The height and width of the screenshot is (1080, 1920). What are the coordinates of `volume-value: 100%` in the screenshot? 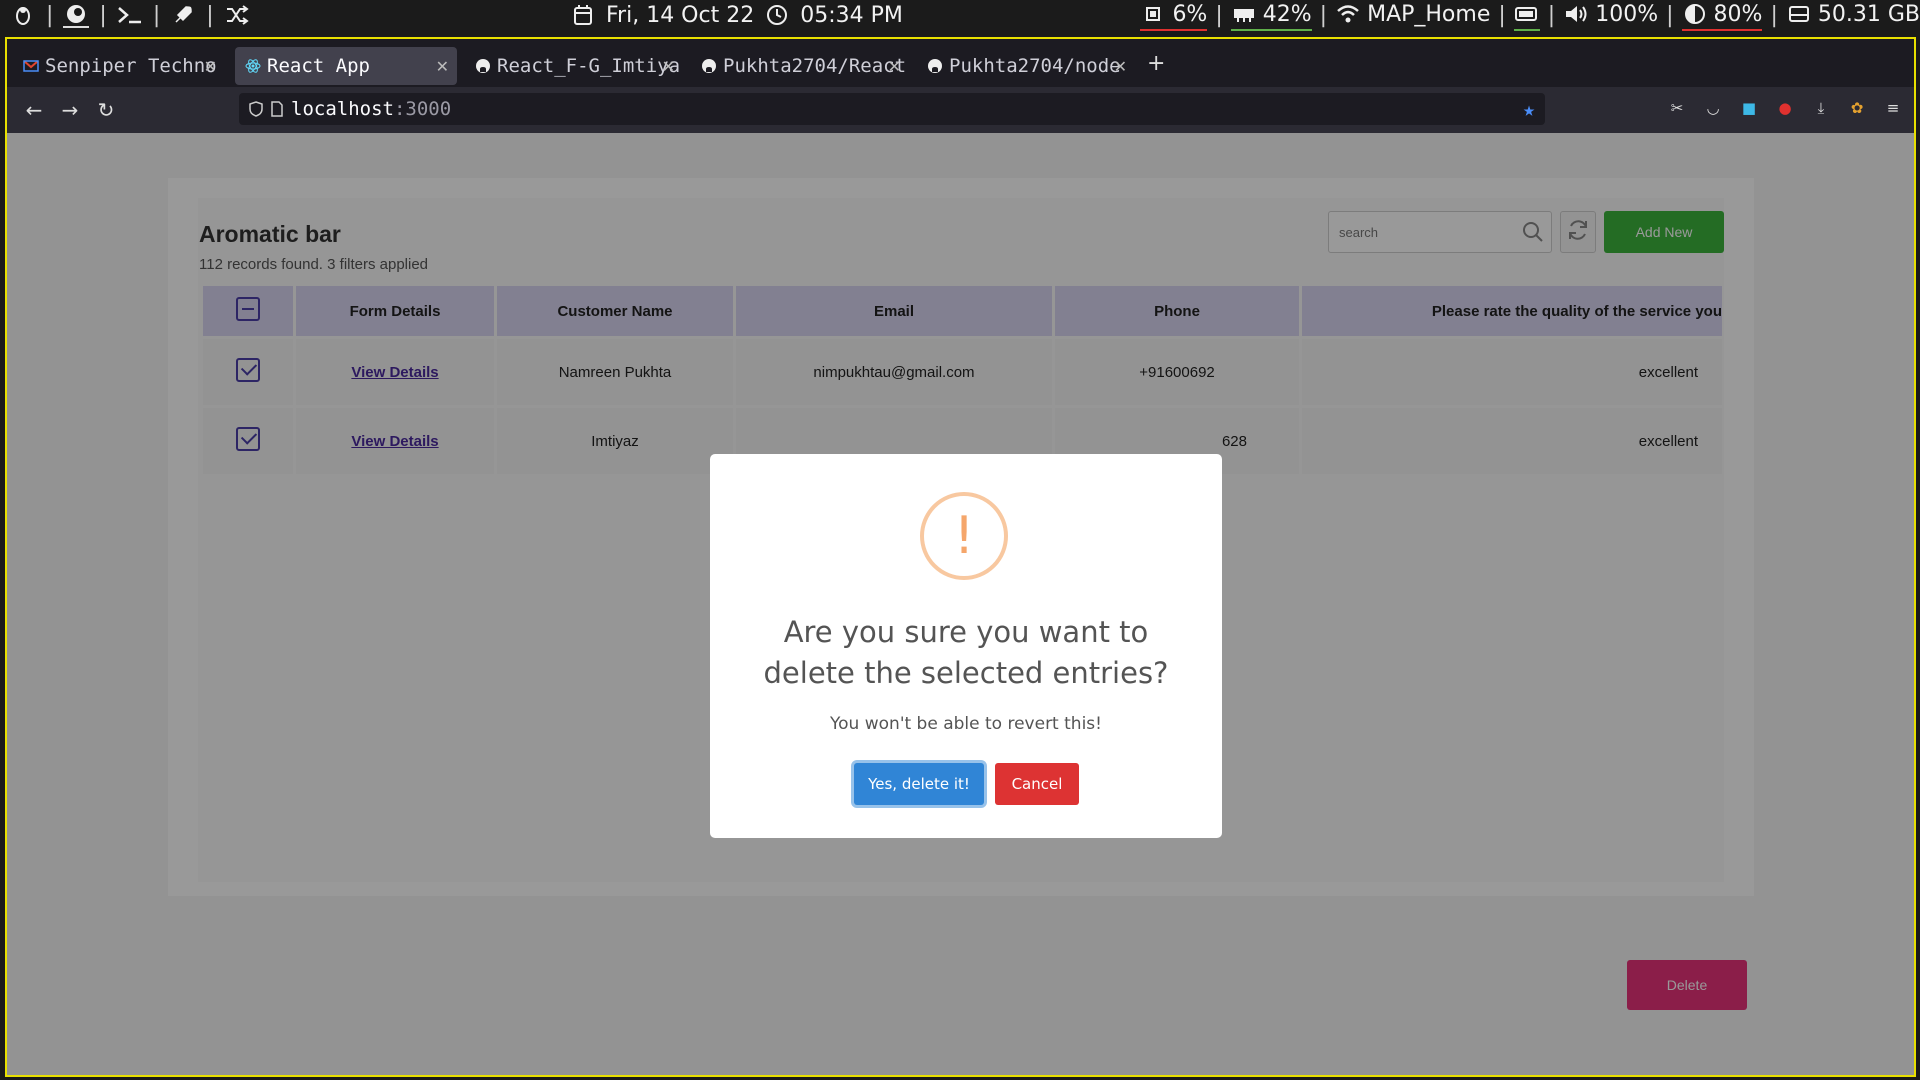 It's located at (1627, 14).